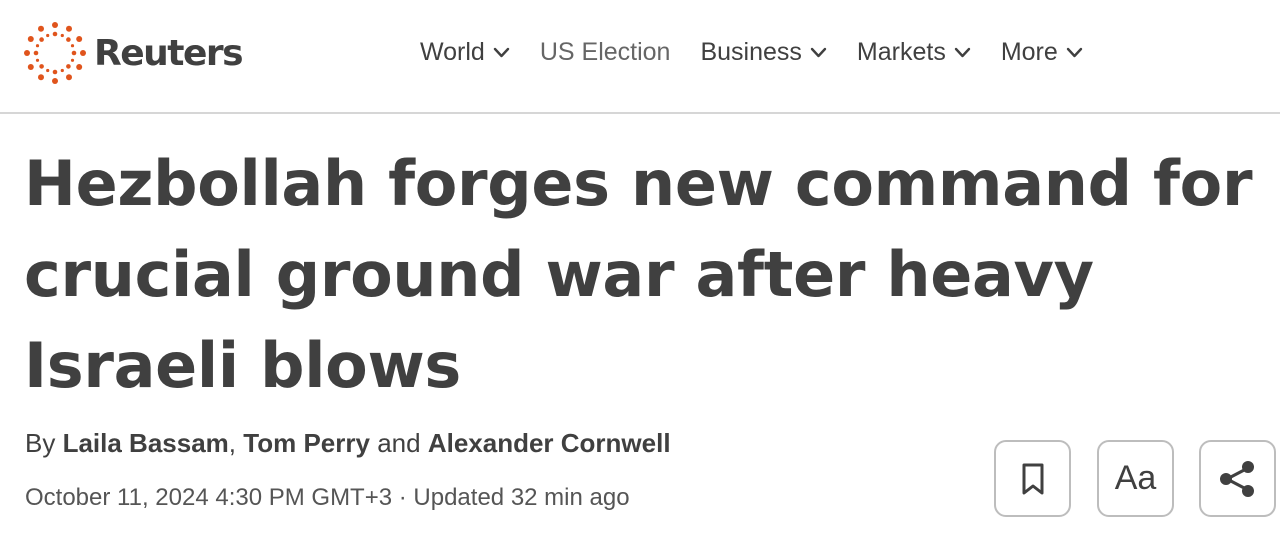  I want to click on nav-item-us-election: US Election, so click(605, 52).